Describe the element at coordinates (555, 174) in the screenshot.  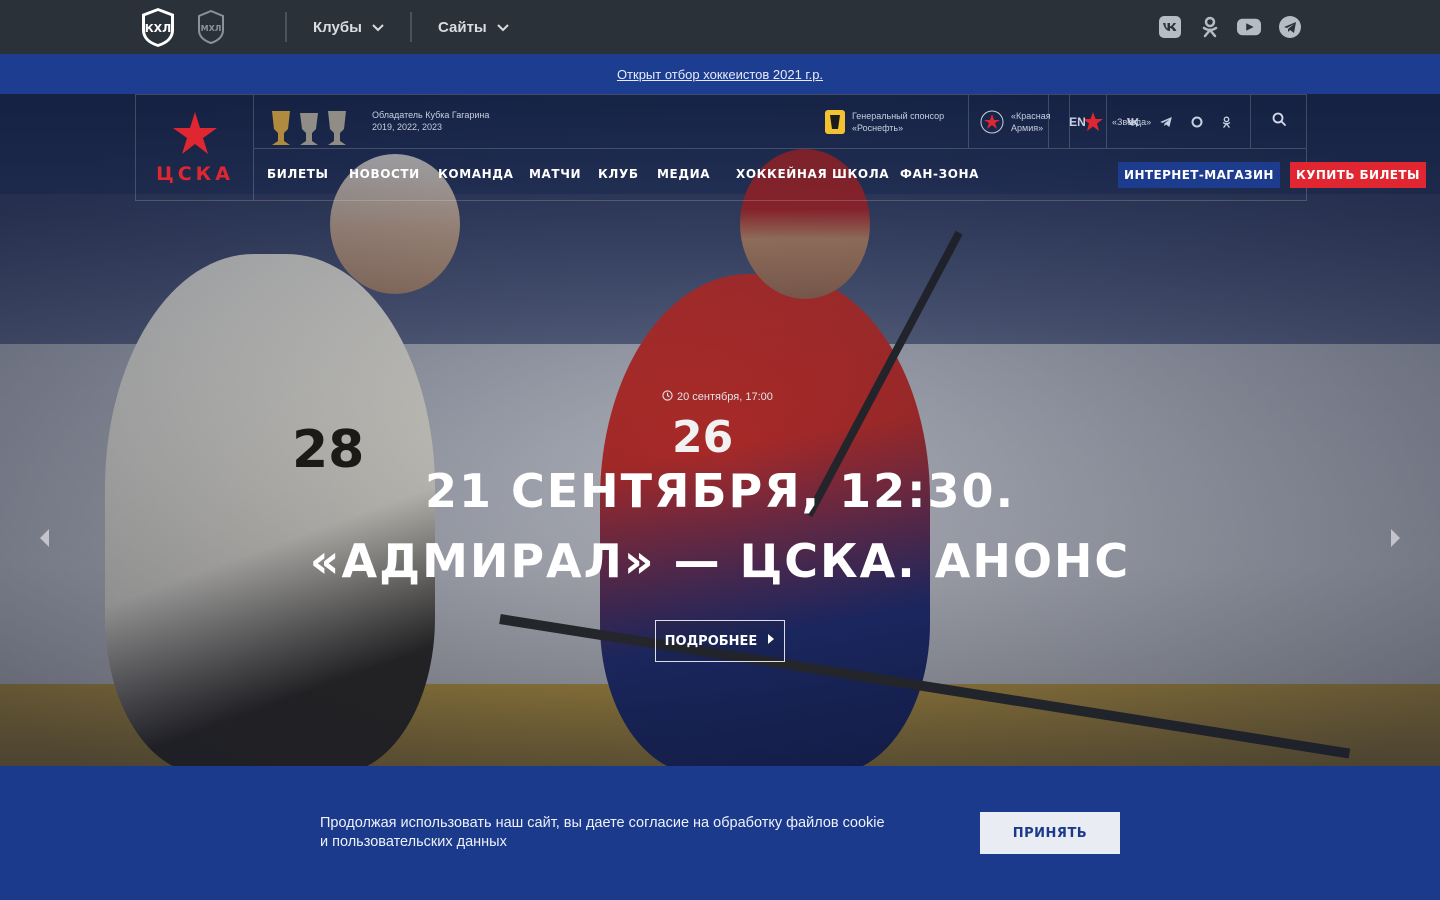
I see `nav-item-matches: МАТЧИ` at that location.